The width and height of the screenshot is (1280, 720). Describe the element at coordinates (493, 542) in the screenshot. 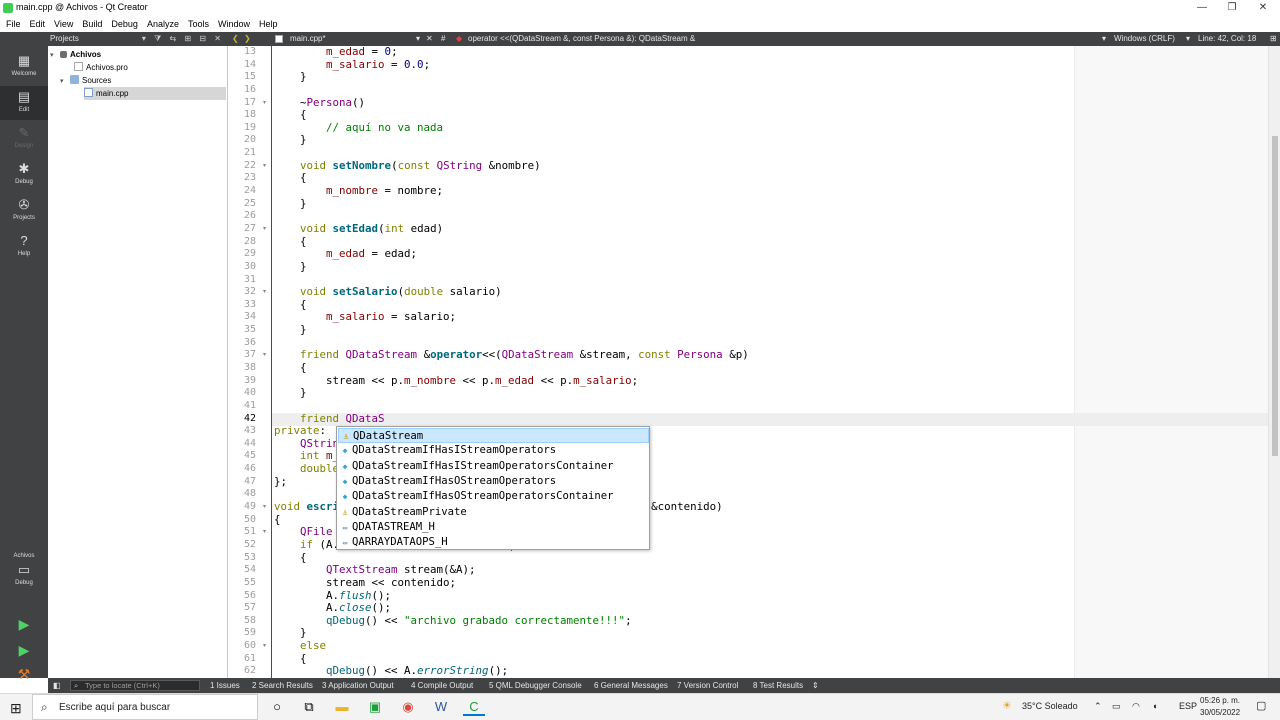

I see `completion-item: ▭ QARRAYDATAOPS_H` at that location.